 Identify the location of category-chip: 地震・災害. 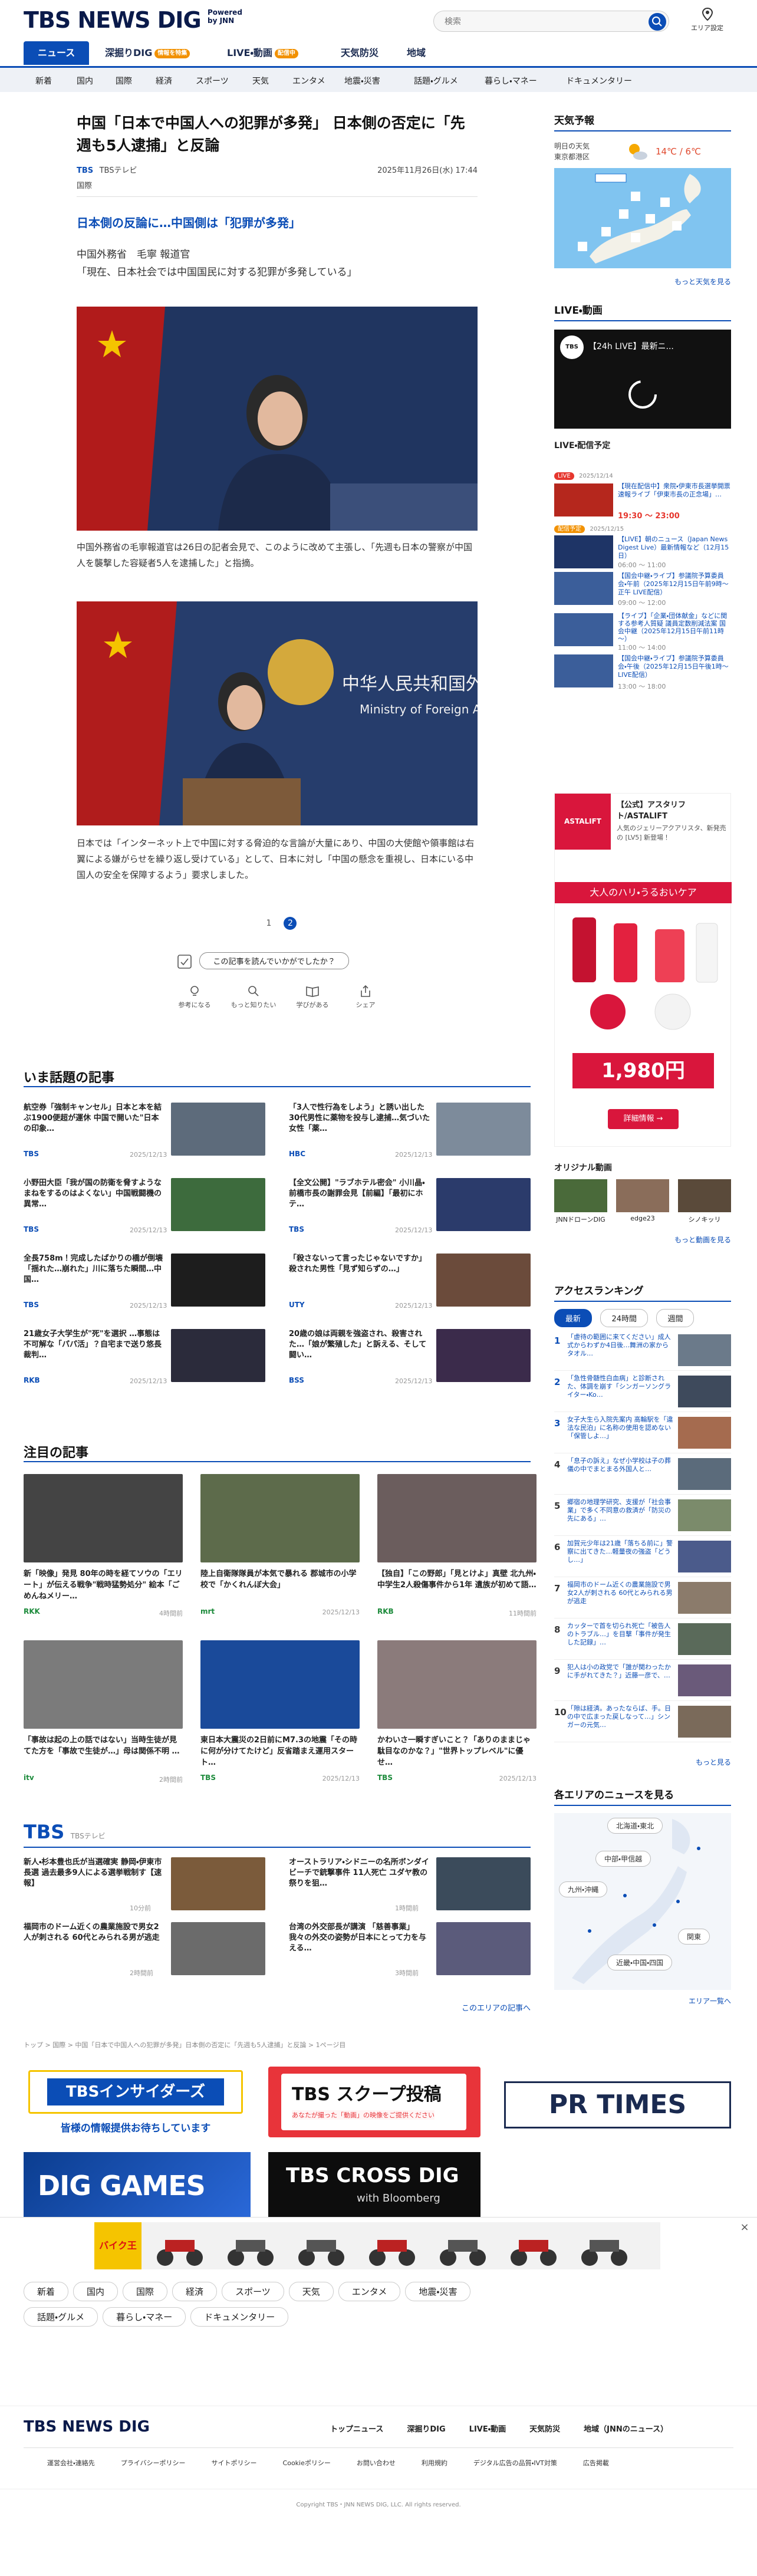
(438, 2291).